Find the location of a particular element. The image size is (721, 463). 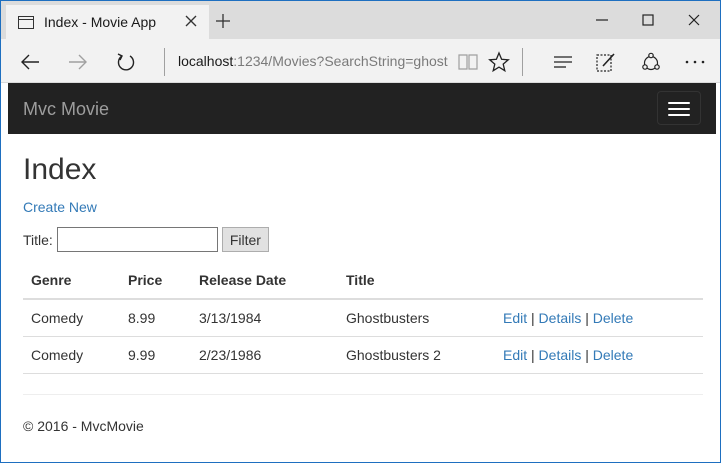

cell-price: 9.99 is located at coordinates (155, 355).